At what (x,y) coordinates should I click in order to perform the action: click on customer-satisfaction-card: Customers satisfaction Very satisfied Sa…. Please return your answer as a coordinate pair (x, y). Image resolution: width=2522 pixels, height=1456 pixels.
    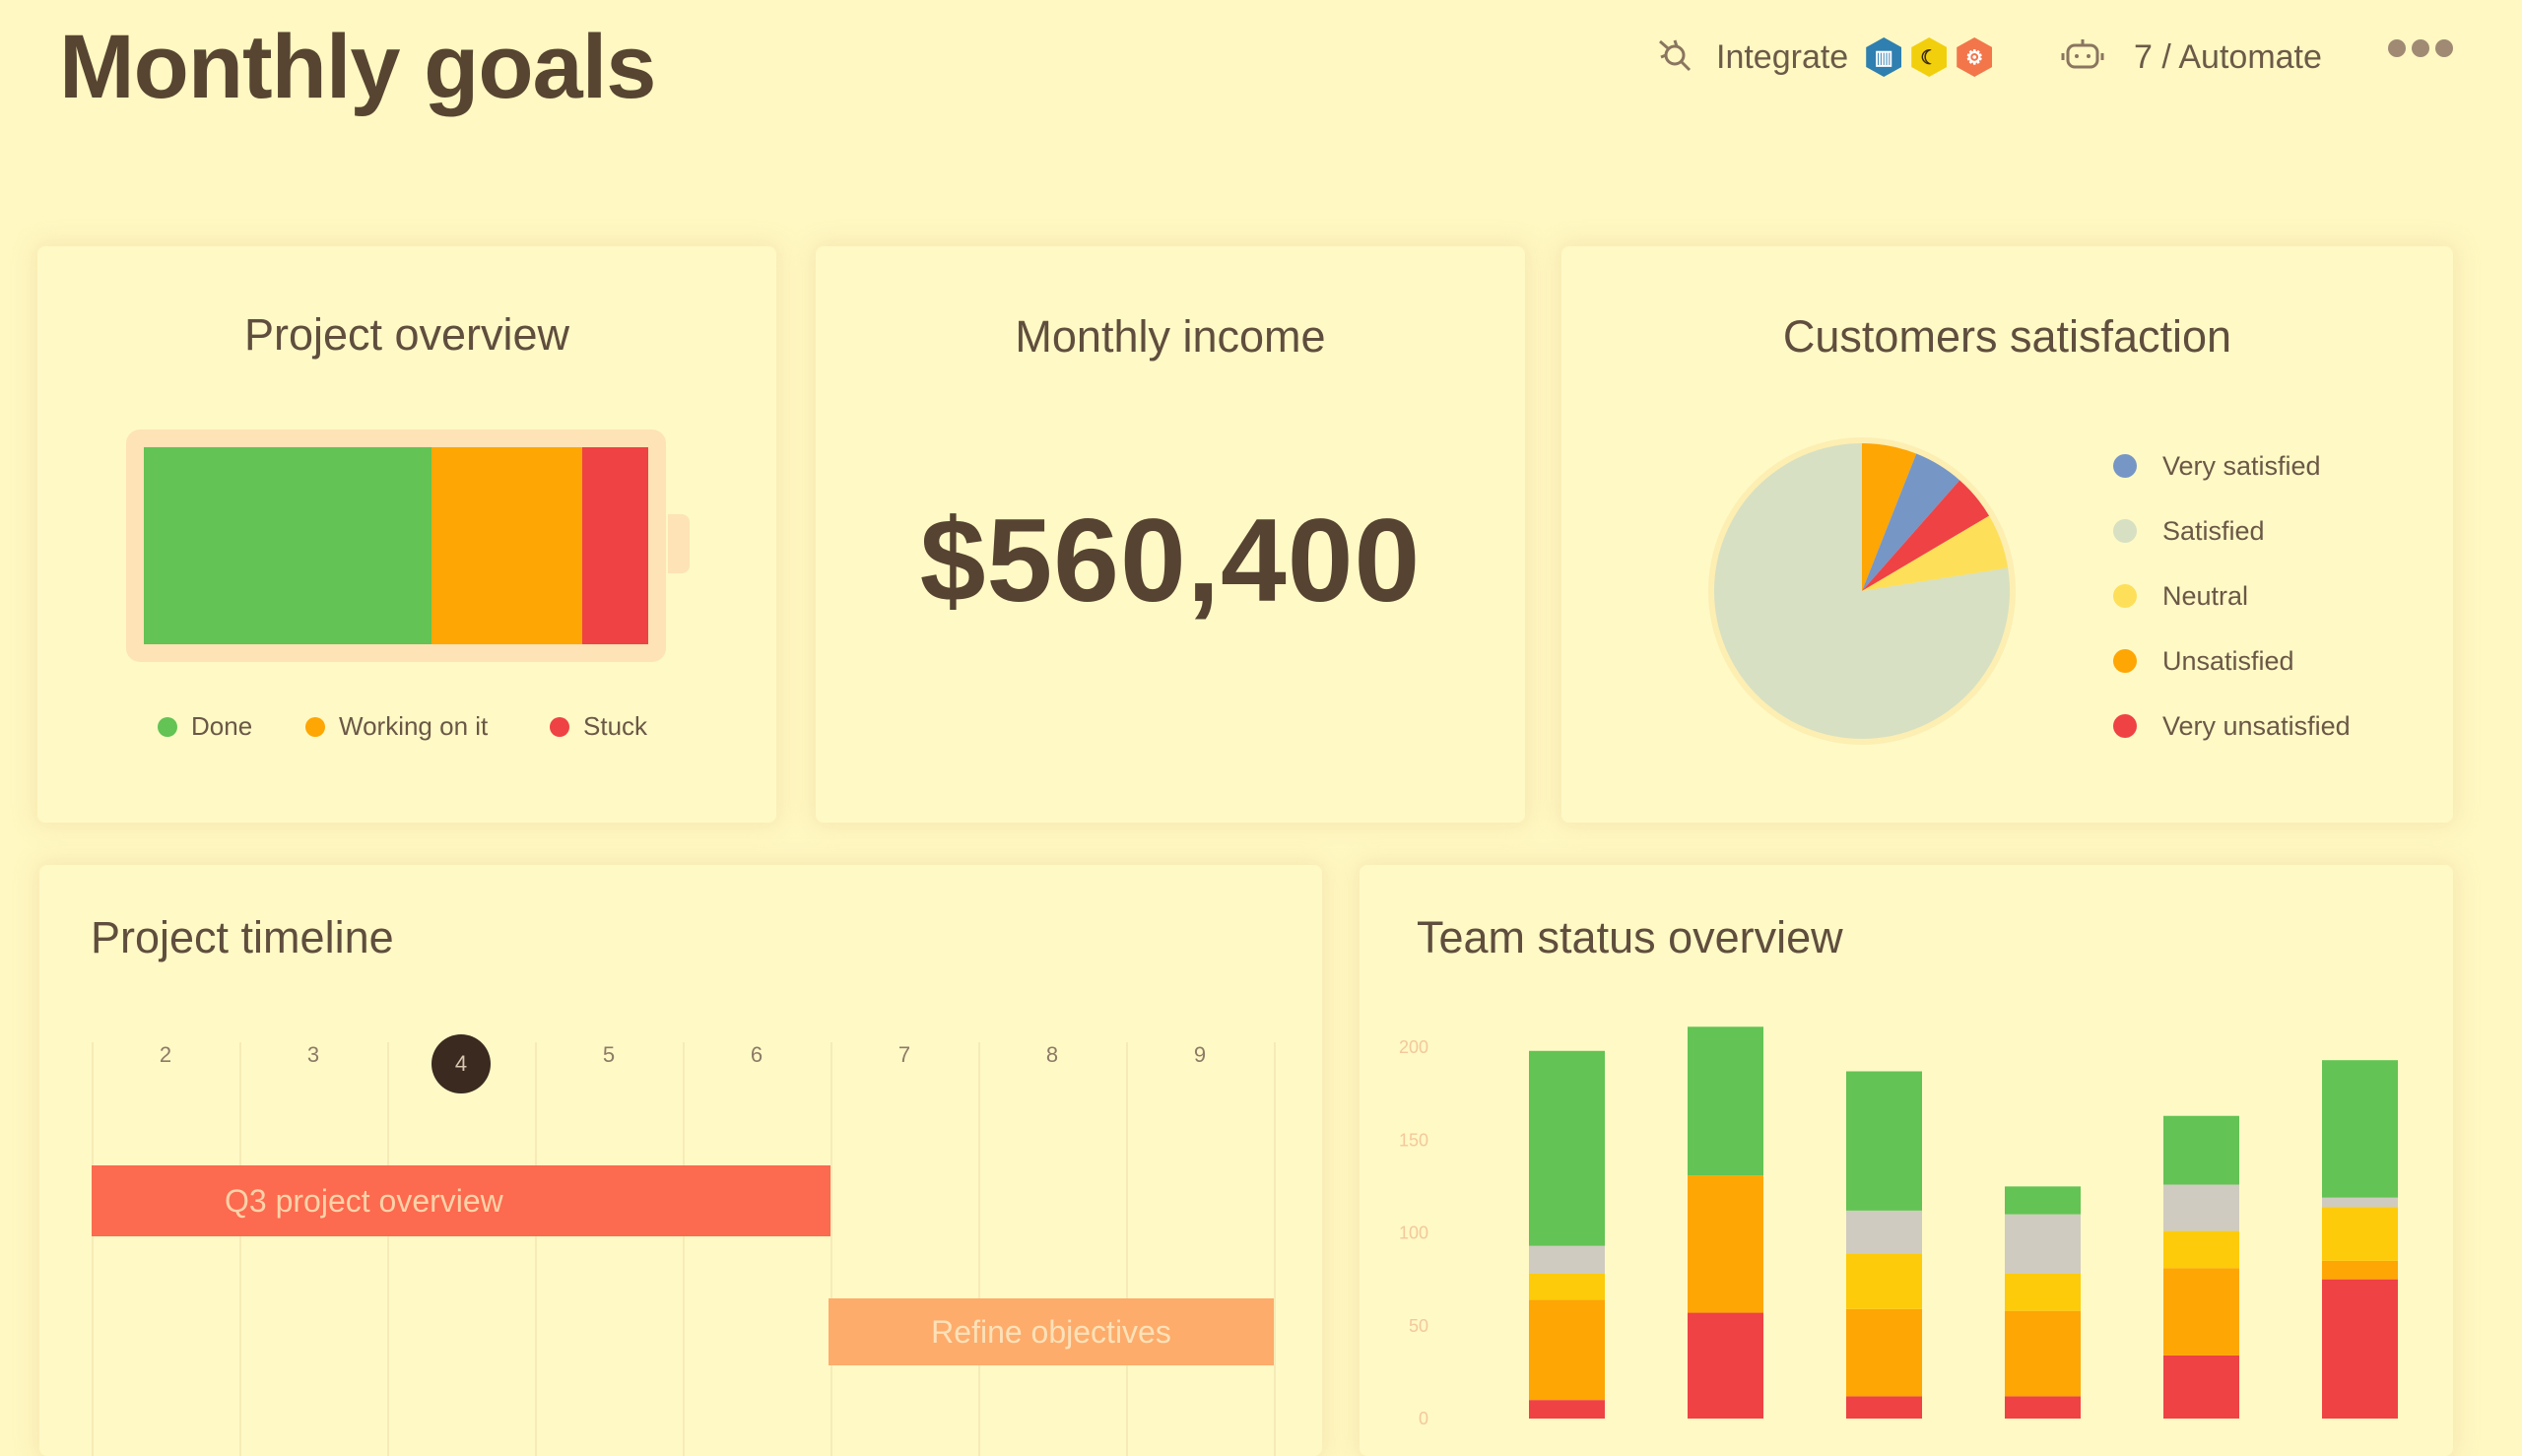
    Looking at the image, I should click on (2007, 534).